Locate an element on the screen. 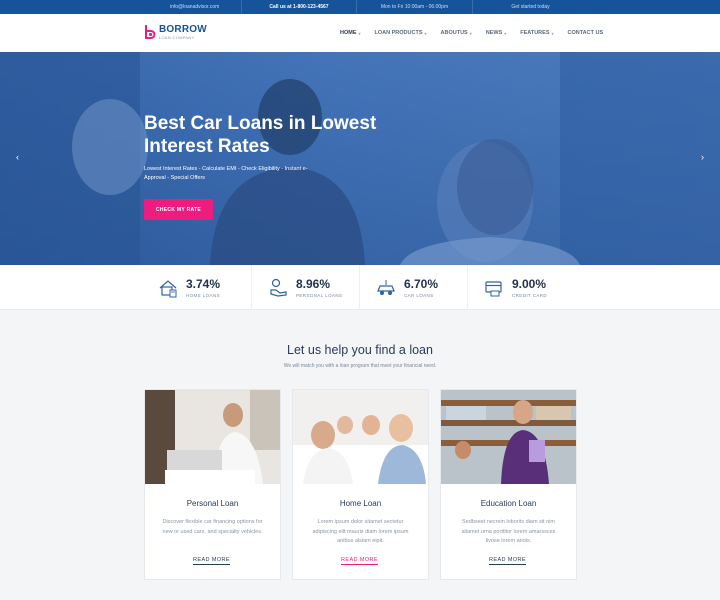 This screenshot has width=720, height=600. menu-item-contact-us: CONTACT US is located at coordinates (586, 33).